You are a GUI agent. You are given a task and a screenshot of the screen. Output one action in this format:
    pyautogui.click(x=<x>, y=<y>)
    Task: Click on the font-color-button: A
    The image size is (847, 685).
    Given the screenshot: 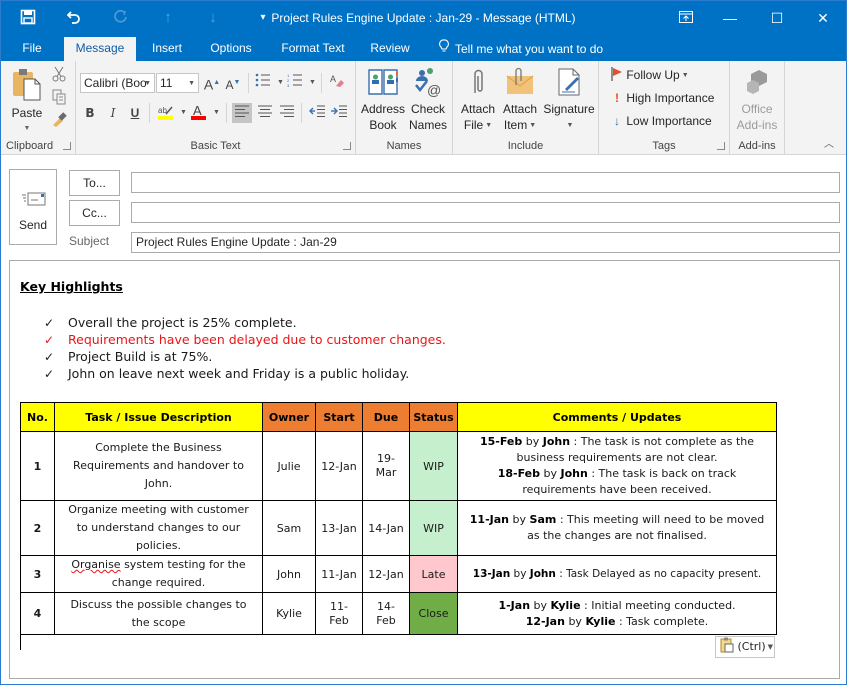 What is the action you would take?
    pyautogui.click(x=199, y=113)
    